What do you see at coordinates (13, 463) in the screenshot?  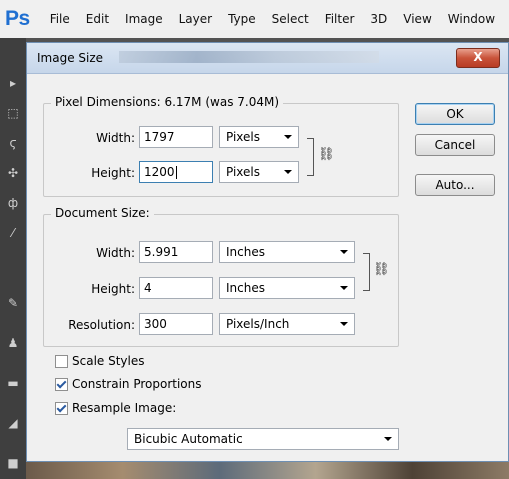 I see `color-swatch-icon: ■` at bounding box center [13, 463].